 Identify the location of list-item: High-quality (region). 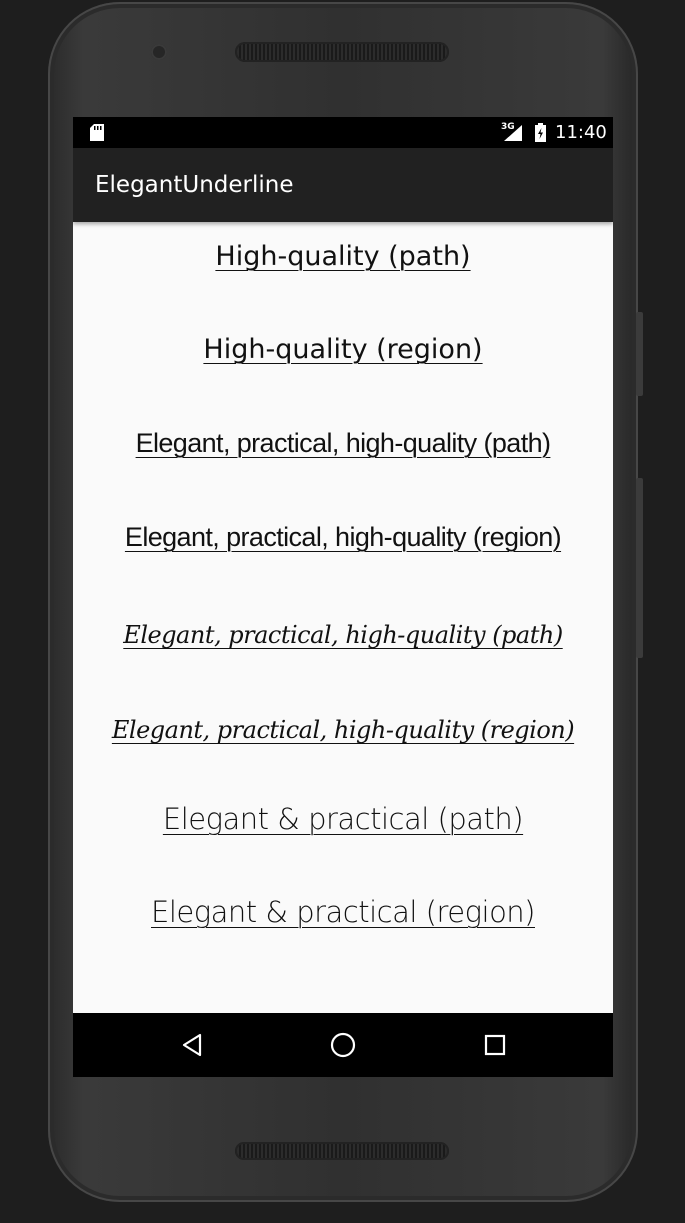
(343, 349).